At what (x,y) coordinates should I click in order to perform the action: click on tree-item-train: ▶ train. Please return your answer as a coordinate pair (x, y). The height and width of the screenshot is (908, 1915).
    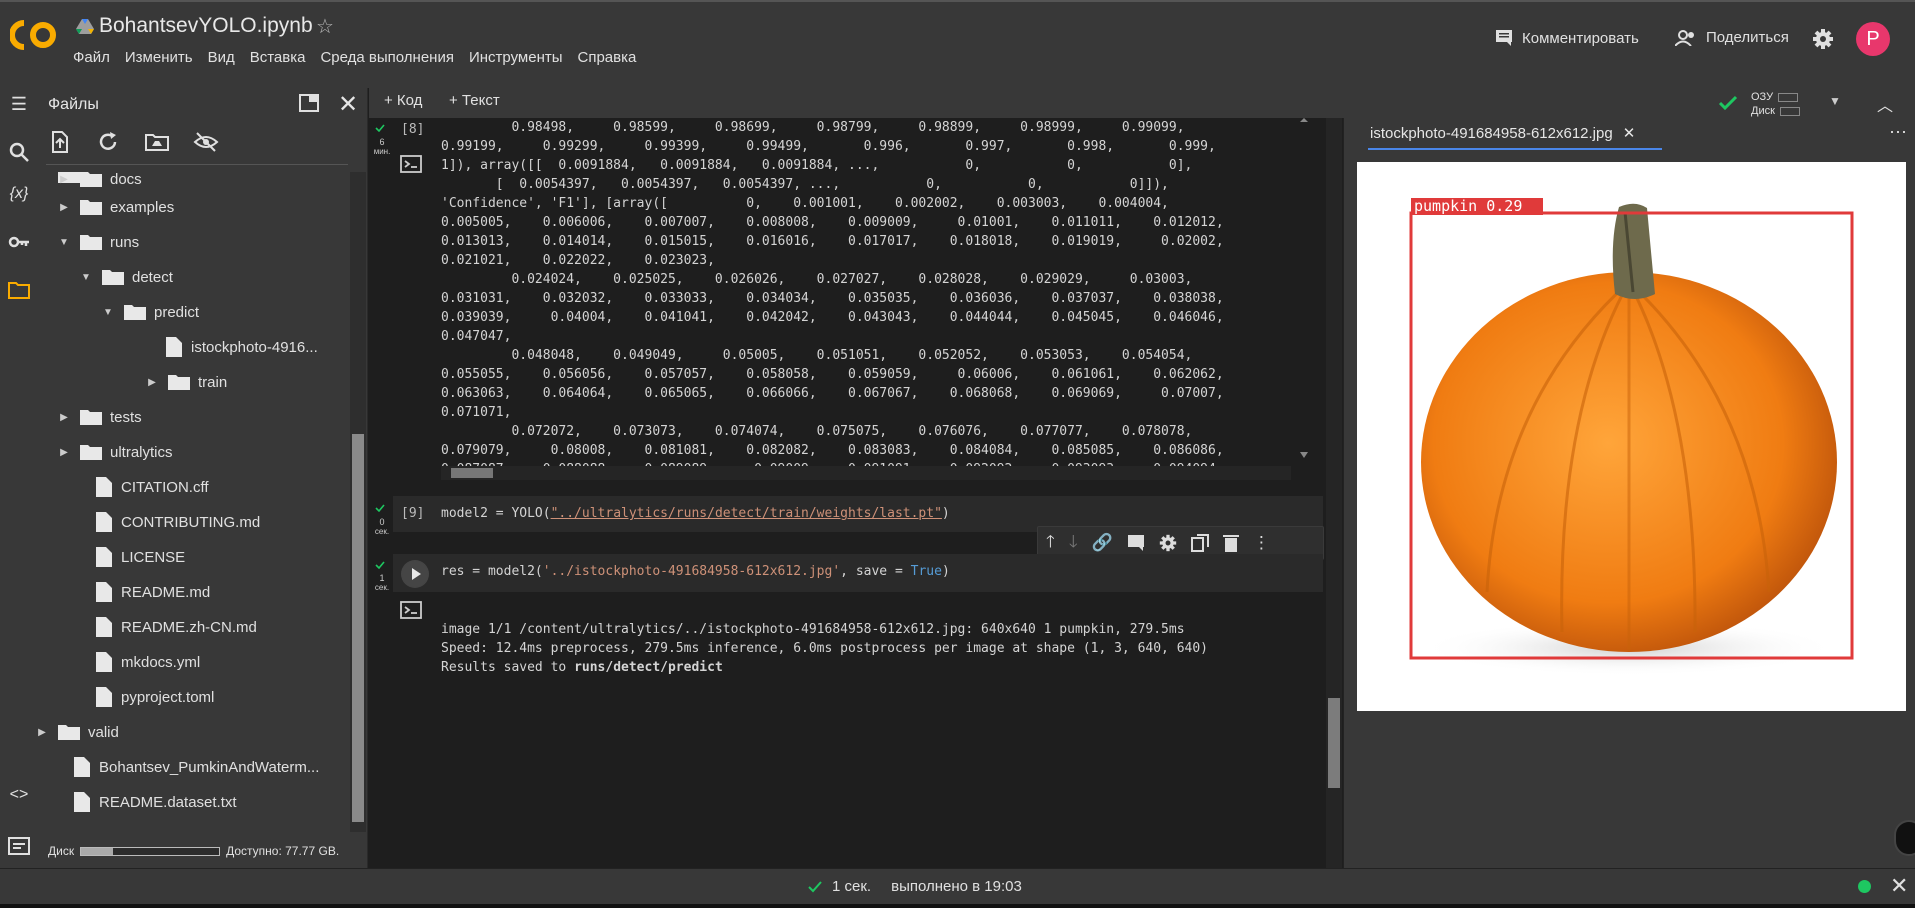
    Looking at the image, I should click on (186, 382).